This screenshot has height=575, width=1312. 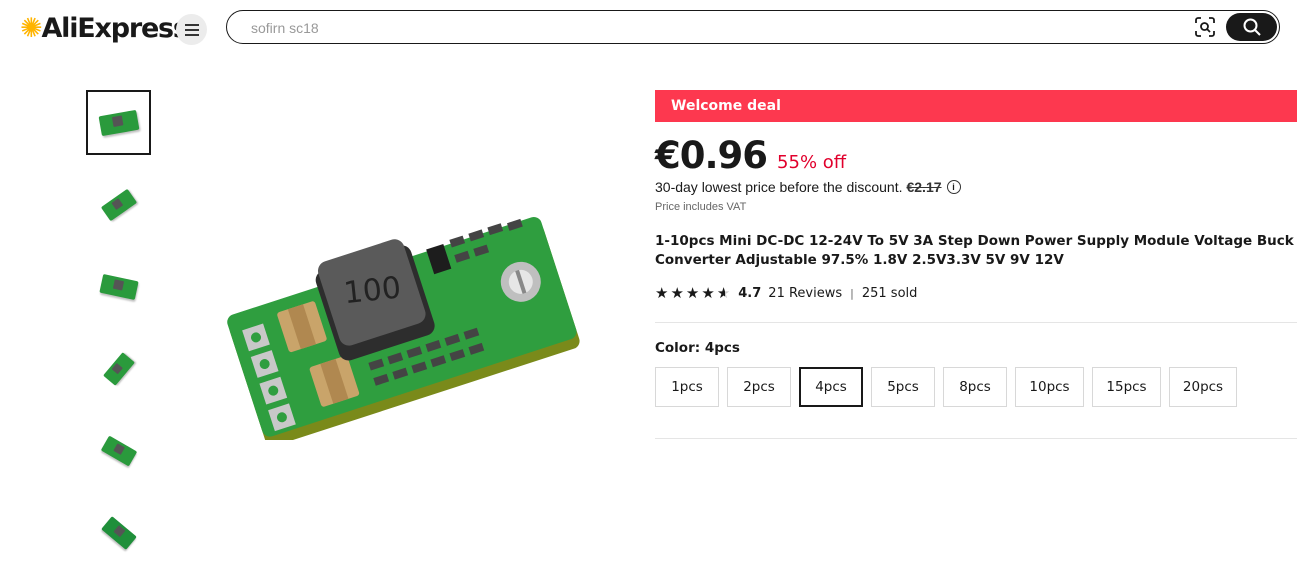 I want to click on reviews-link: 21 Reviews, so click(x=805, y=293).